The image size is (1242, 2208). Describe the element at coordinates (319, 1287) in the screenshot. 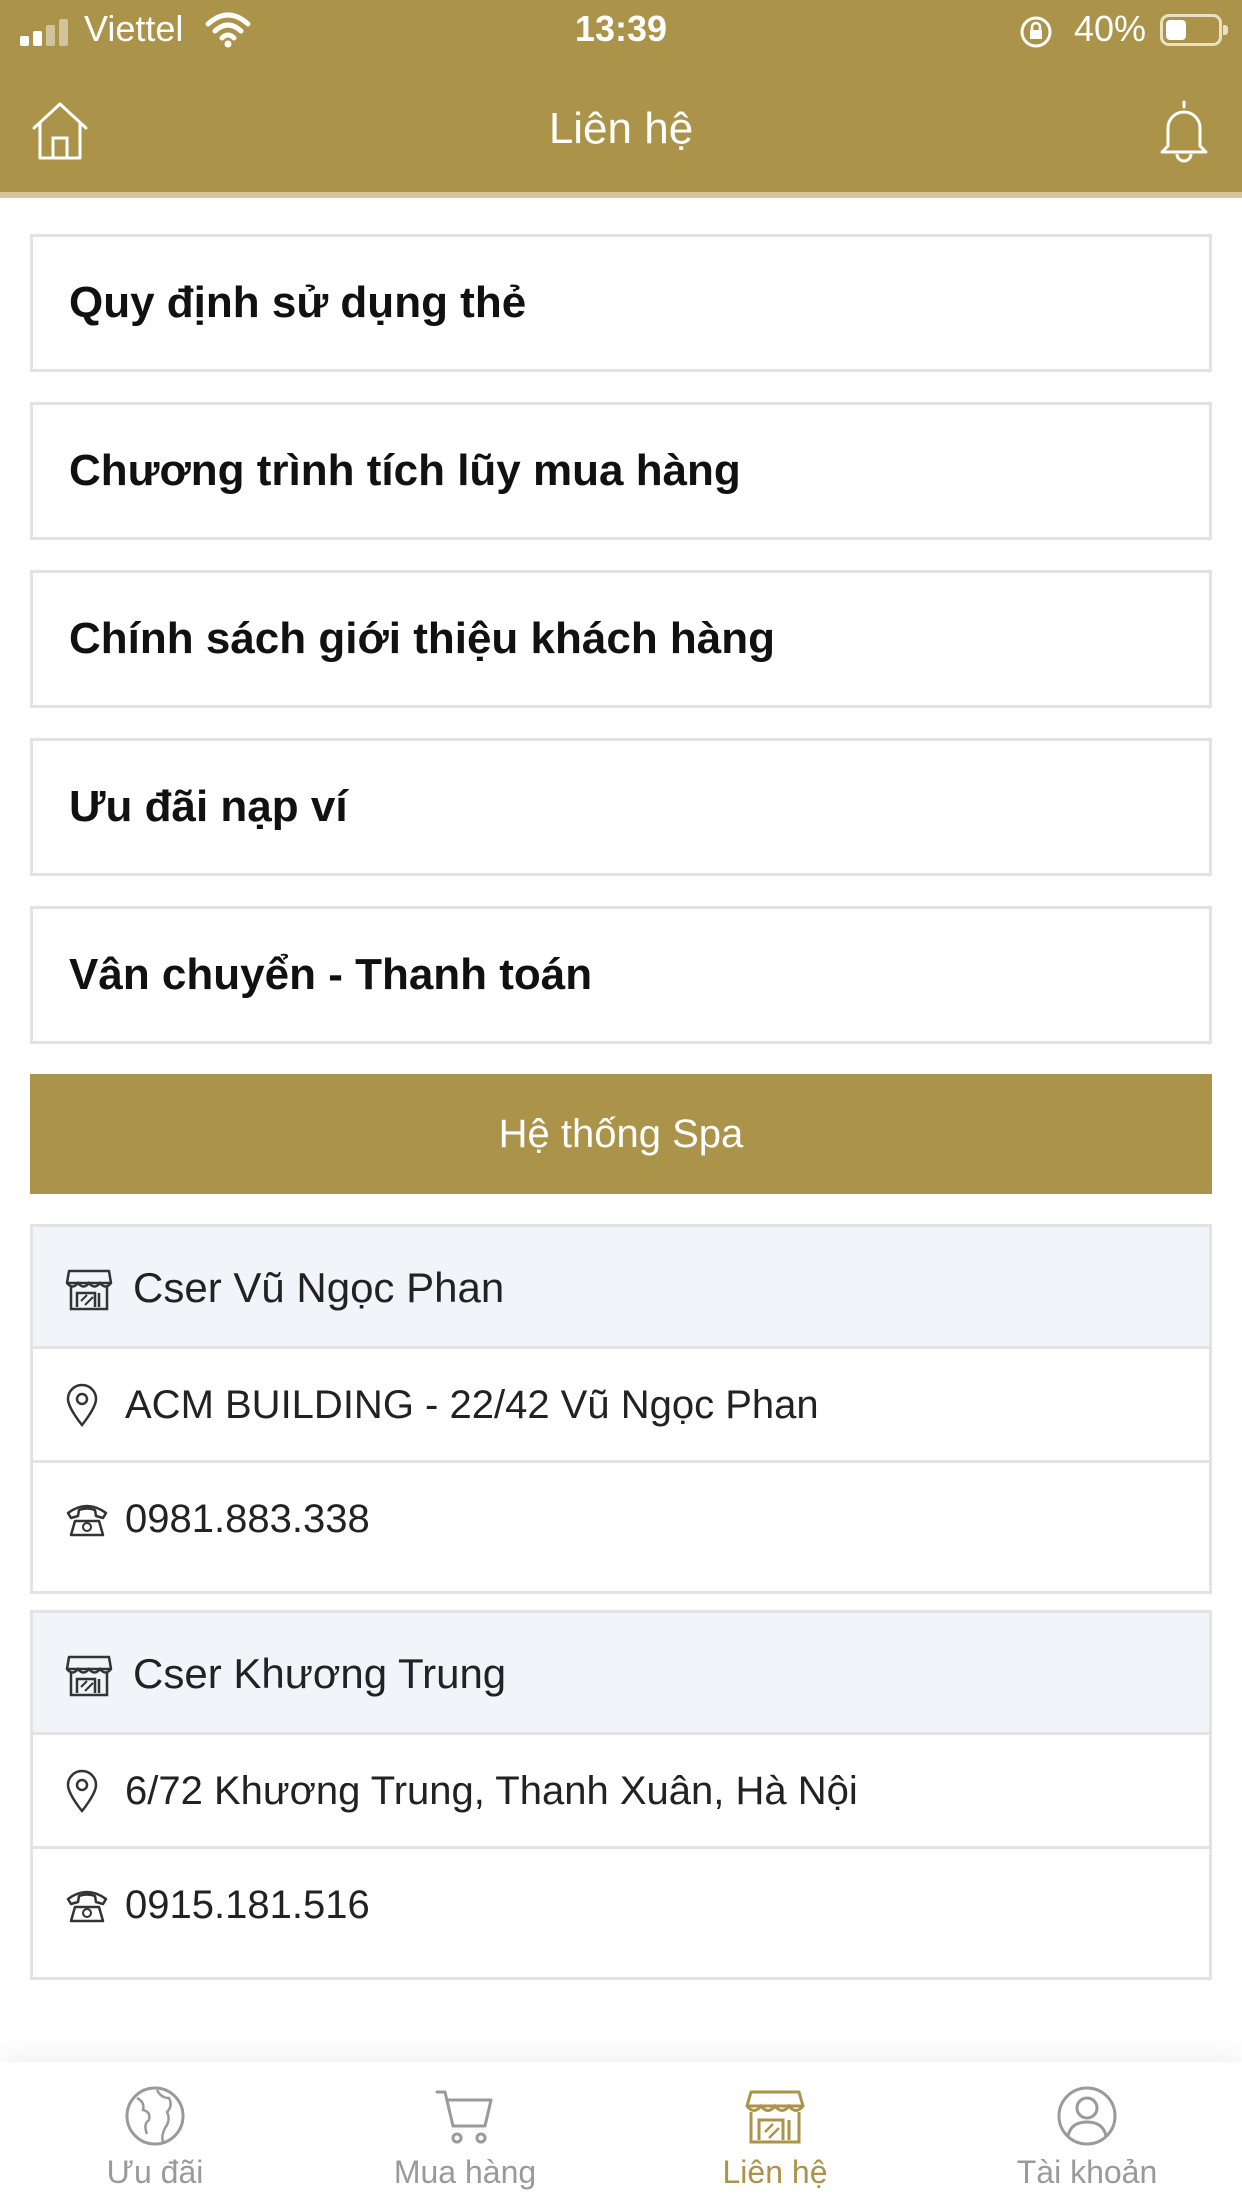

I see `spa-name: Cser Vũ Ngọc Phan` at that location.